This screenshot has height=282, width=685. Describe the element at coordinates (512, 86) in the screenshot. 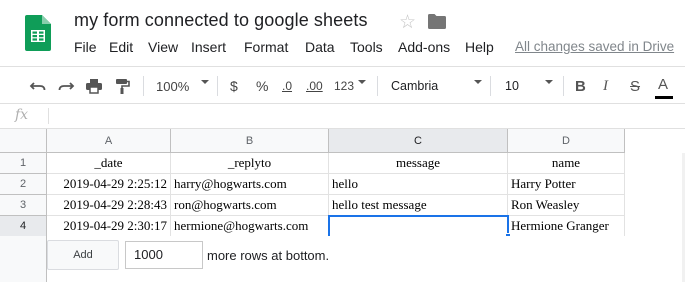

I see `font-size-select: 10` at that location.